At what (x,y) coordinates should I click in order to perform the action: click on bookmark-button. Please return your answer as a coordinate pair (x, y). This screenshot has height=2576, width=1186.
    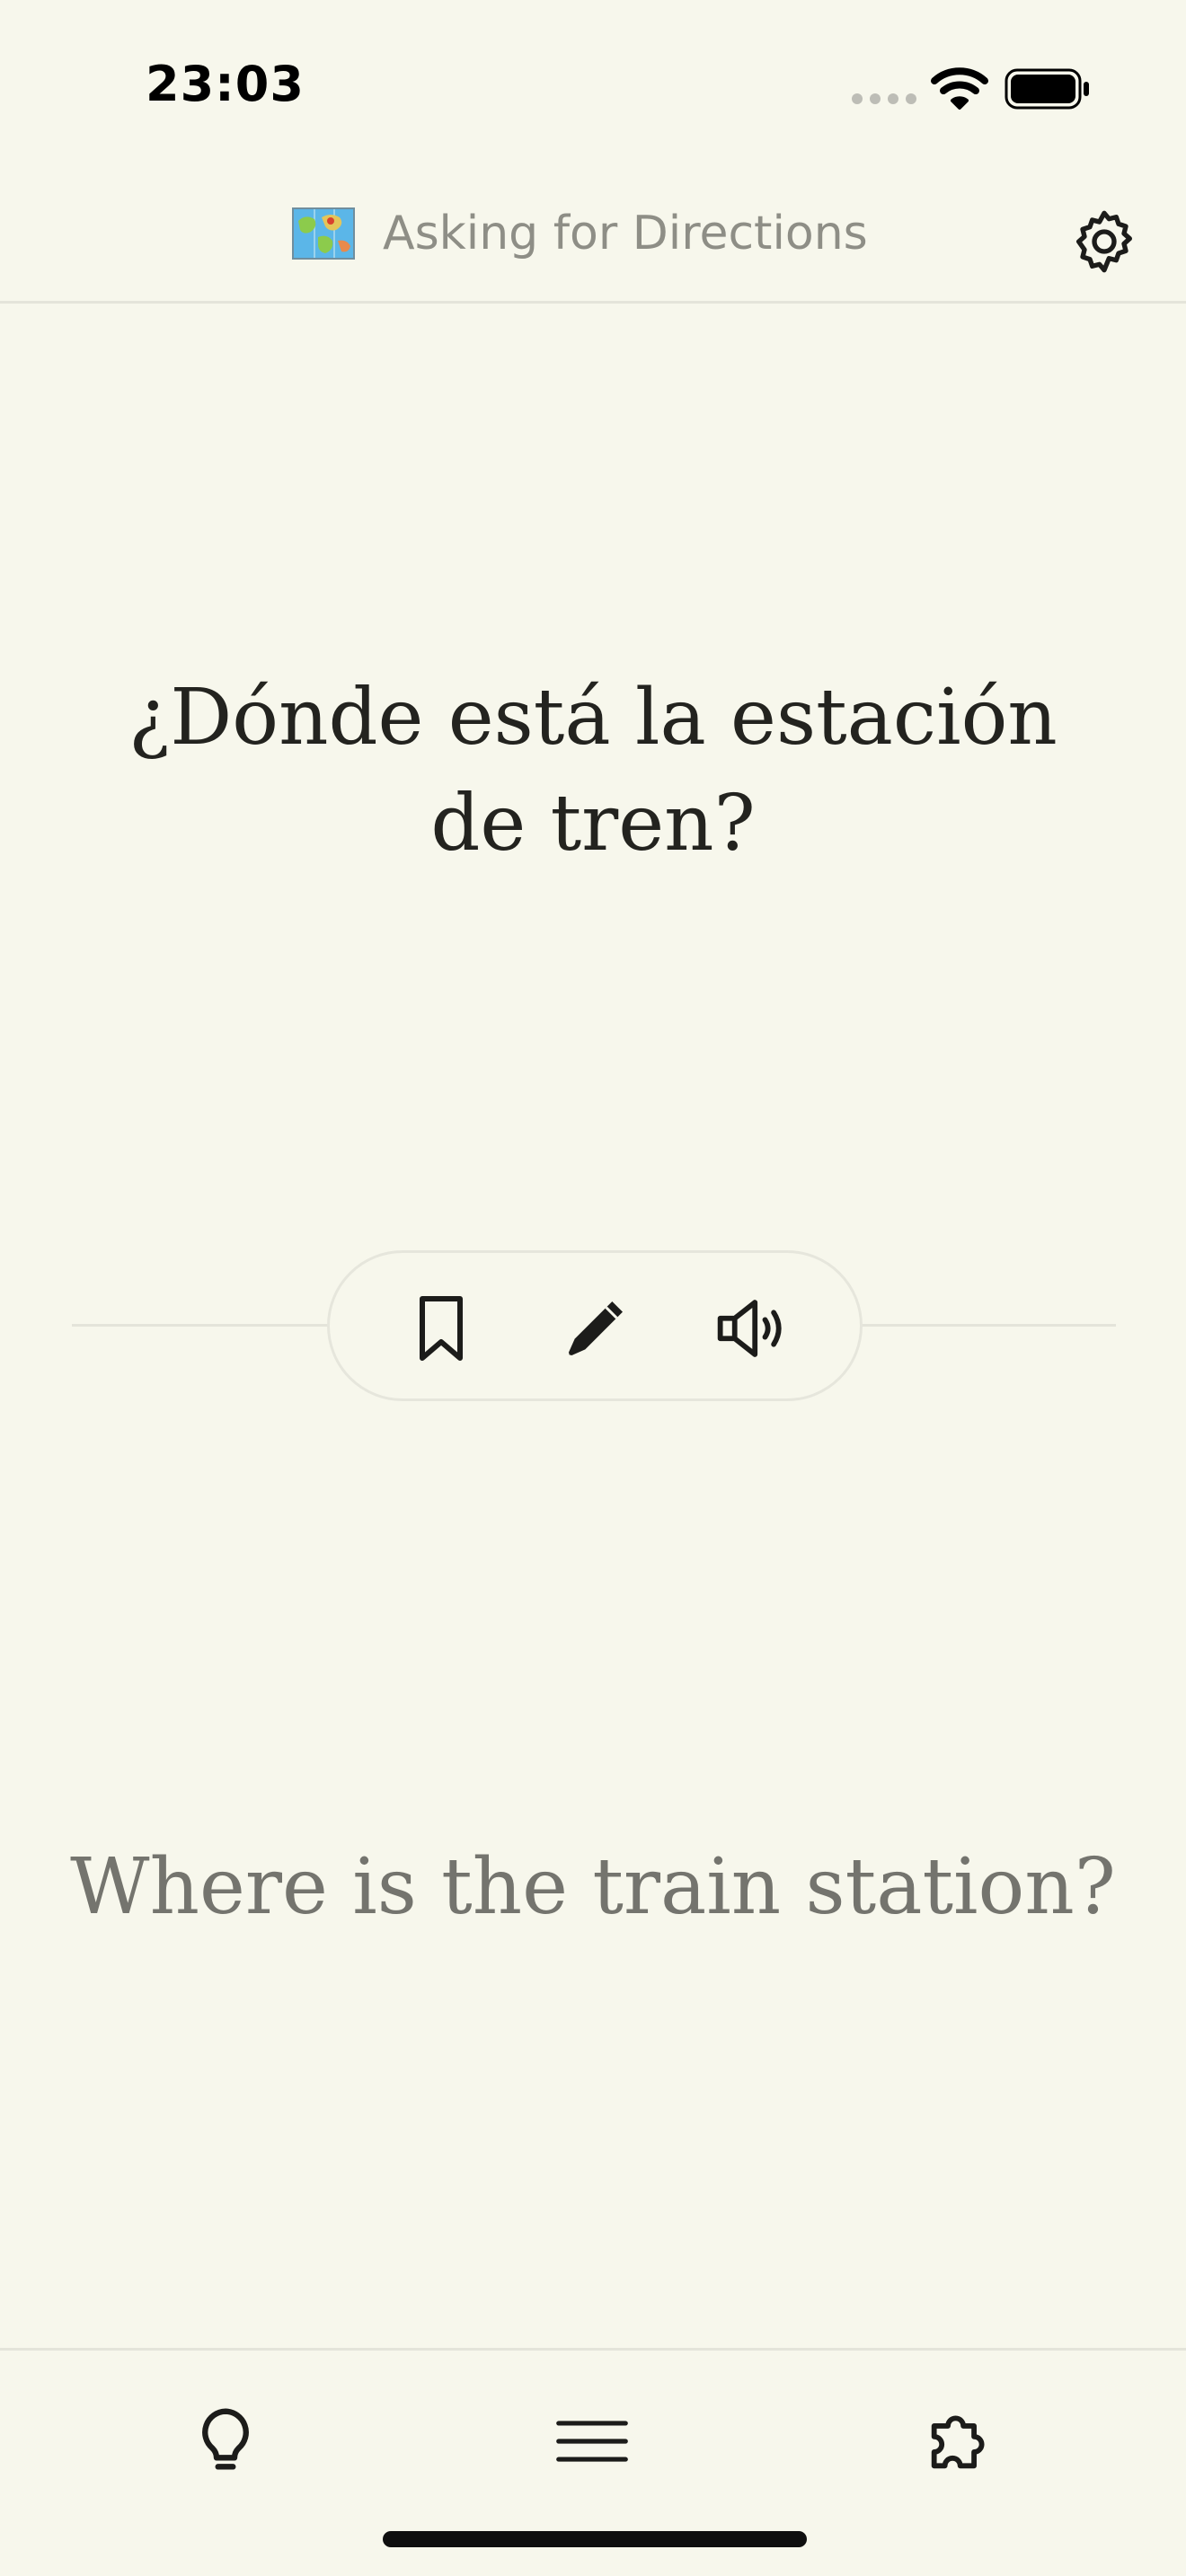
    Looking at the image, I should click on (441, 1328).